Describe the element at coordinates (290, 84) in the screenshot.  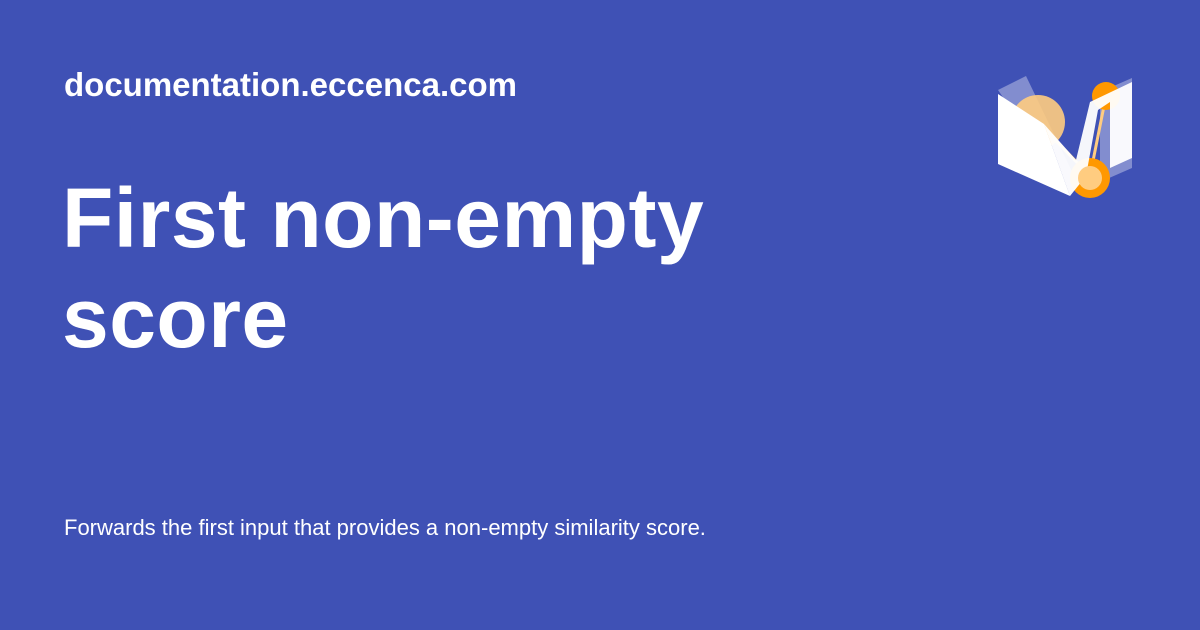
I see `site-name: documentation.eccenca.com` at that location.